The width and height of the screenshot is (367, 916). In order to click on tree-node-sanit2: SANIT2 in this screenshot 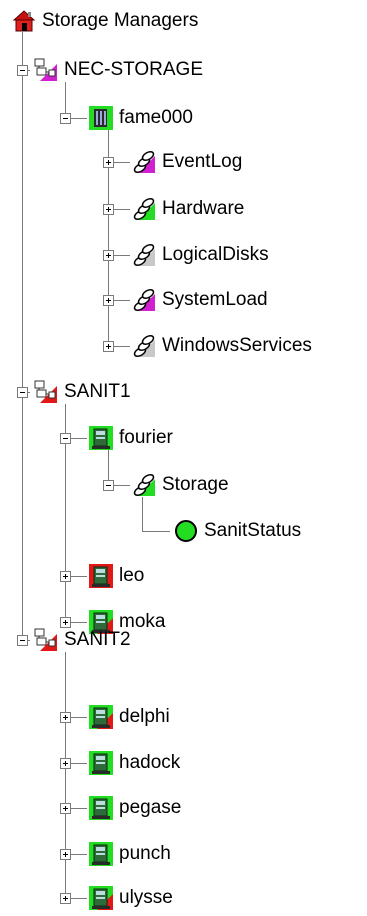, I will do `click(82, 640)`.